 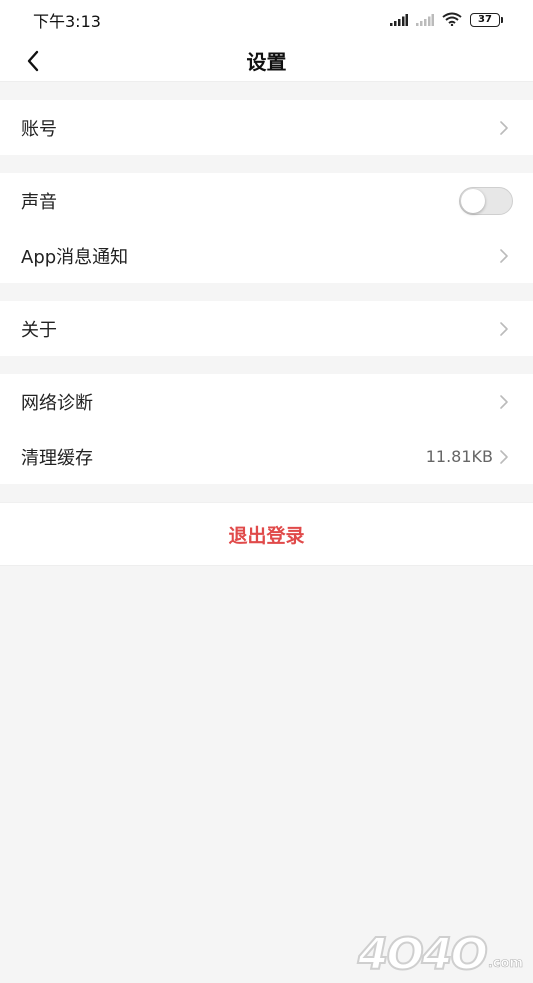 I want to click on signal-icon-secondary, so click(x=425, y=20).